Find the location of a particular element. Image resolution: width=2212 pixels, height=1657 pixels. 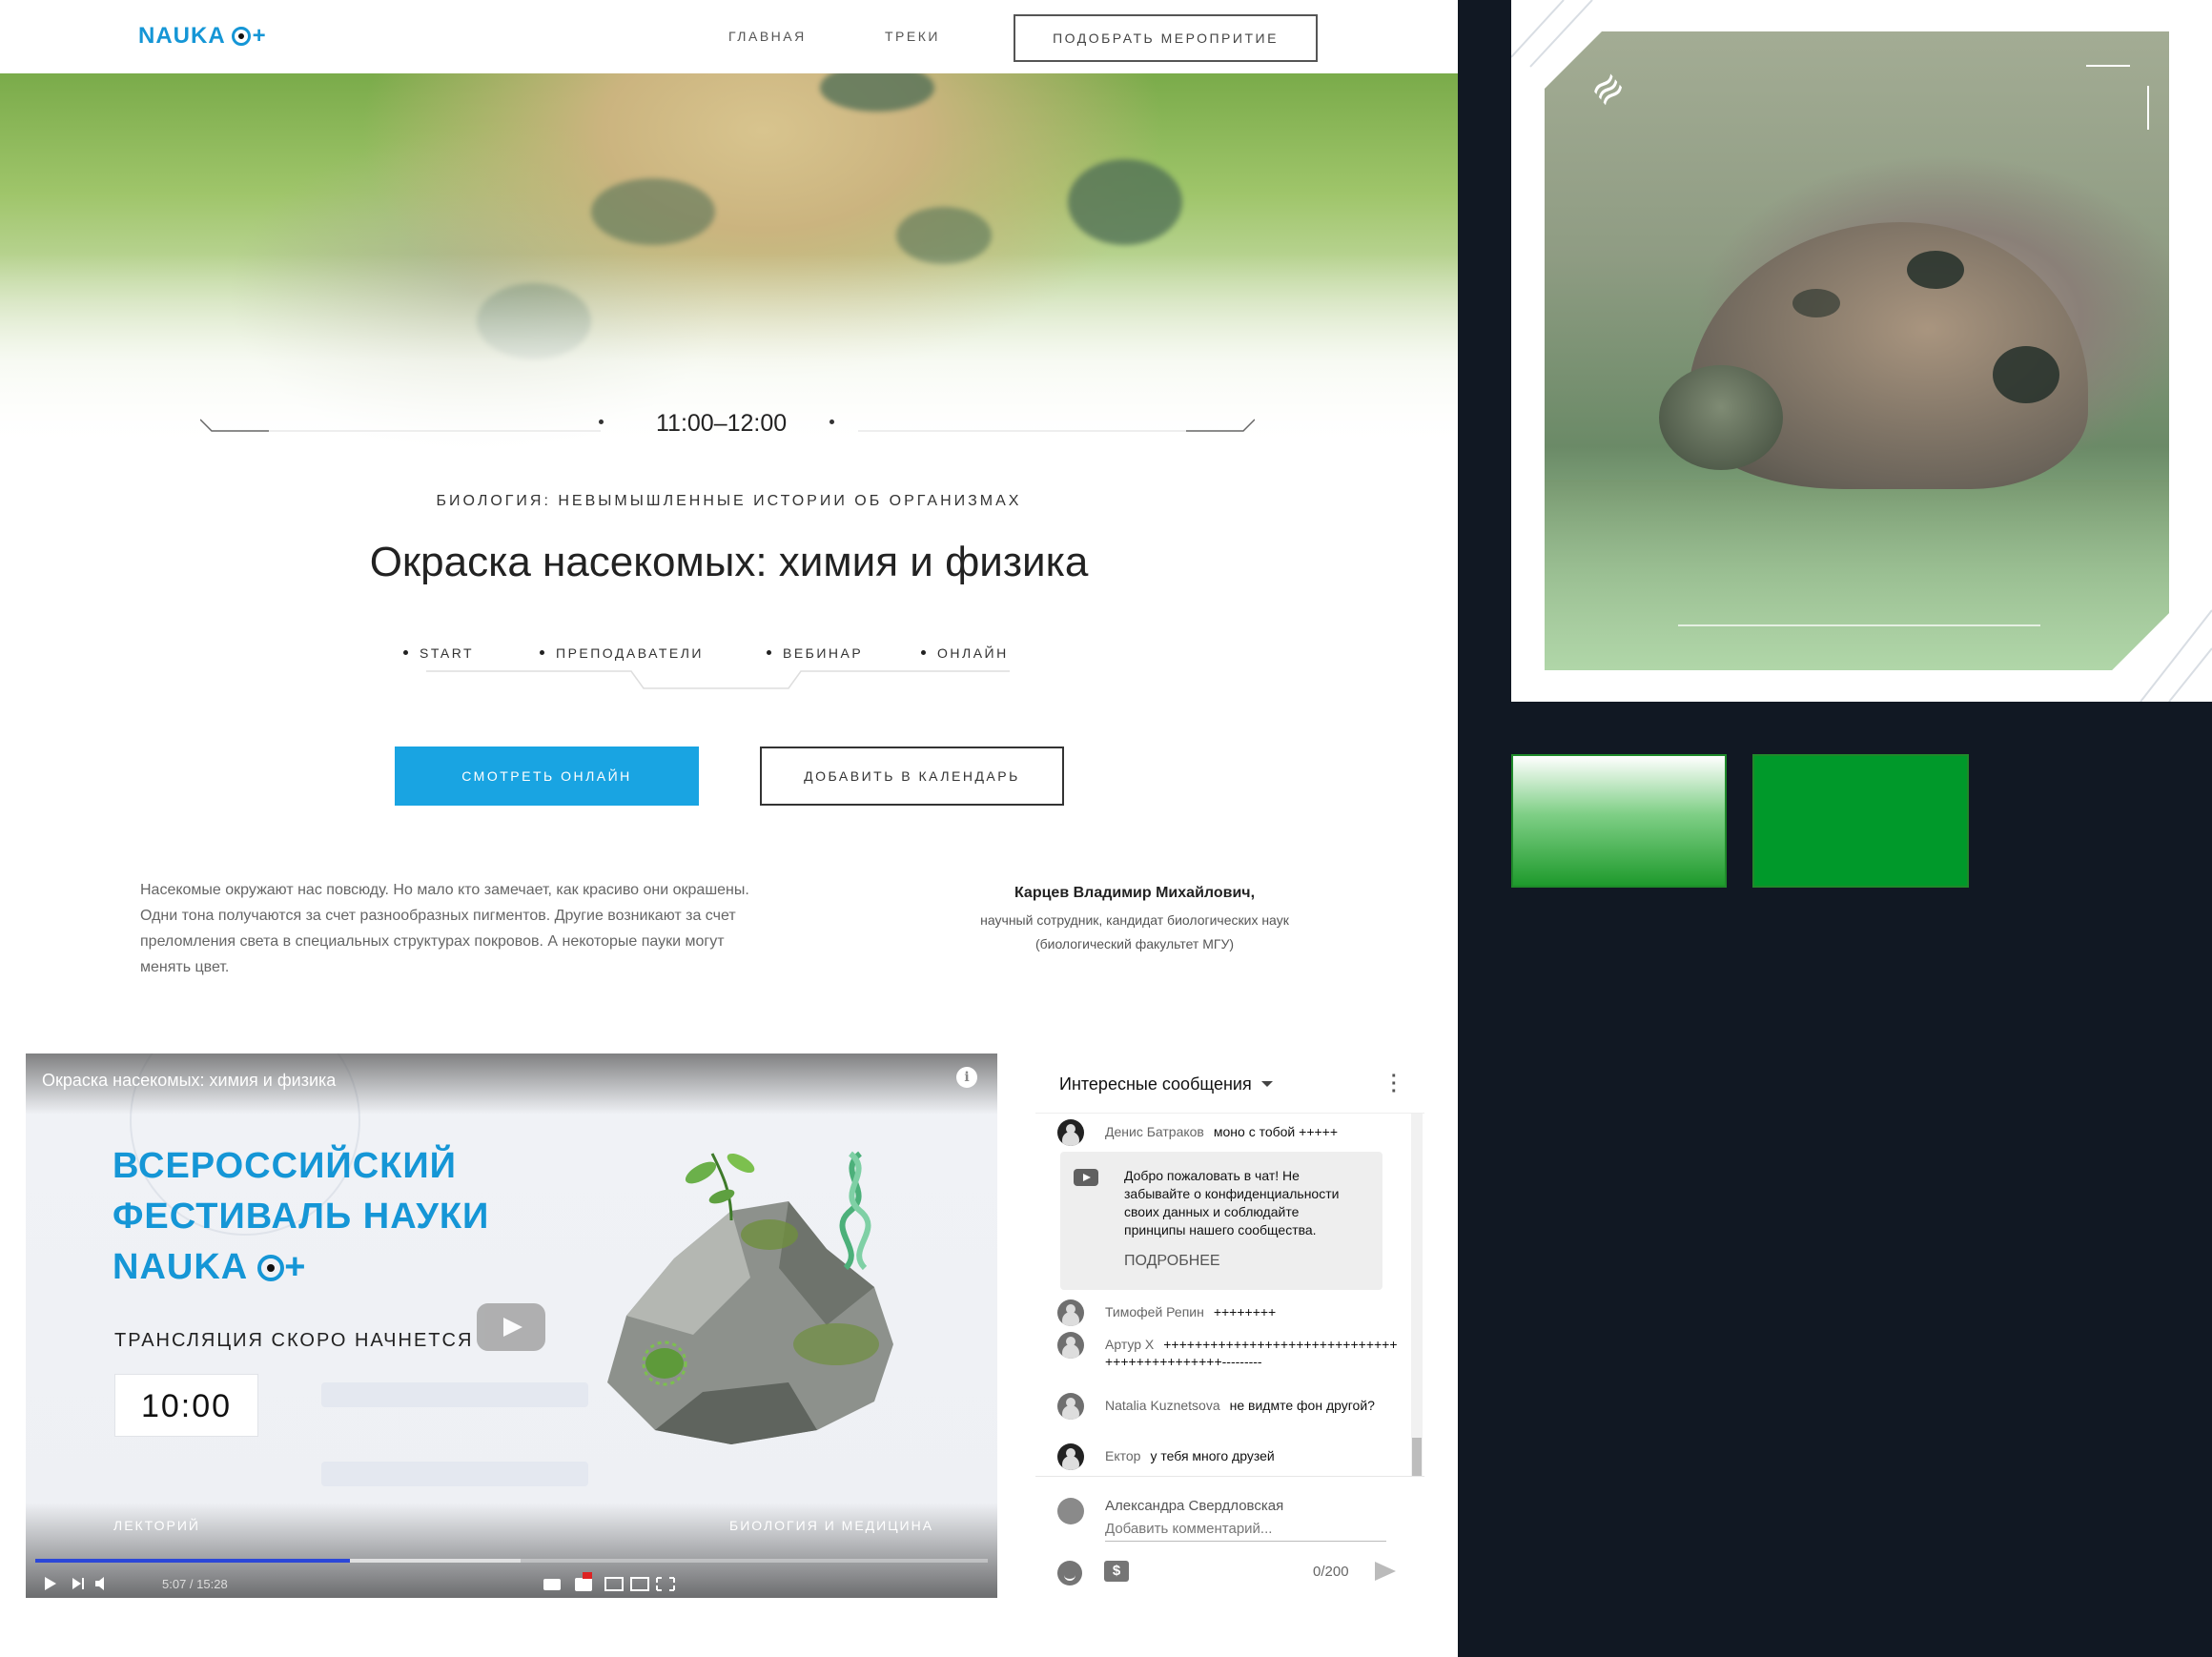

settings-hd-icon is located at coordinates (583, 1585).